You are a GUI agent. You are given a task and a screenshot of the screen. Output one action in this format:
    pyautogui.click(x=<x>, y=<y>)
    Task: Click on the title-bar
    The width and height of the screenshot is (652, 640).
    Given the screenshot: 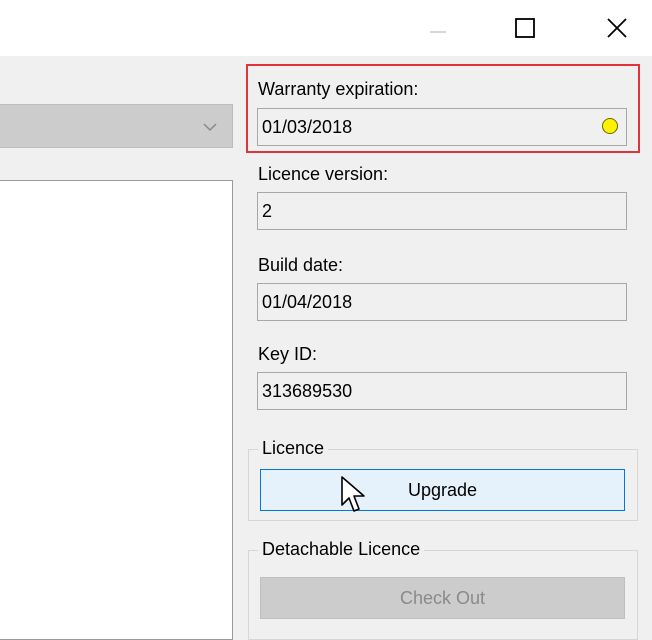 What is the action you would take?
    pyautogui.click(x=326, y=28)
    